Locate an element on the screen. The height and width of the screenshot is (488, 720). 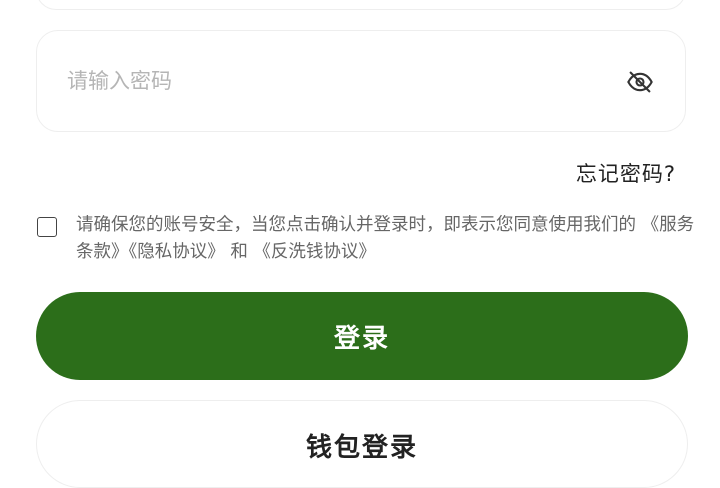
privacy-link: 《隐私协议》 is located at coordinates (177, 252).